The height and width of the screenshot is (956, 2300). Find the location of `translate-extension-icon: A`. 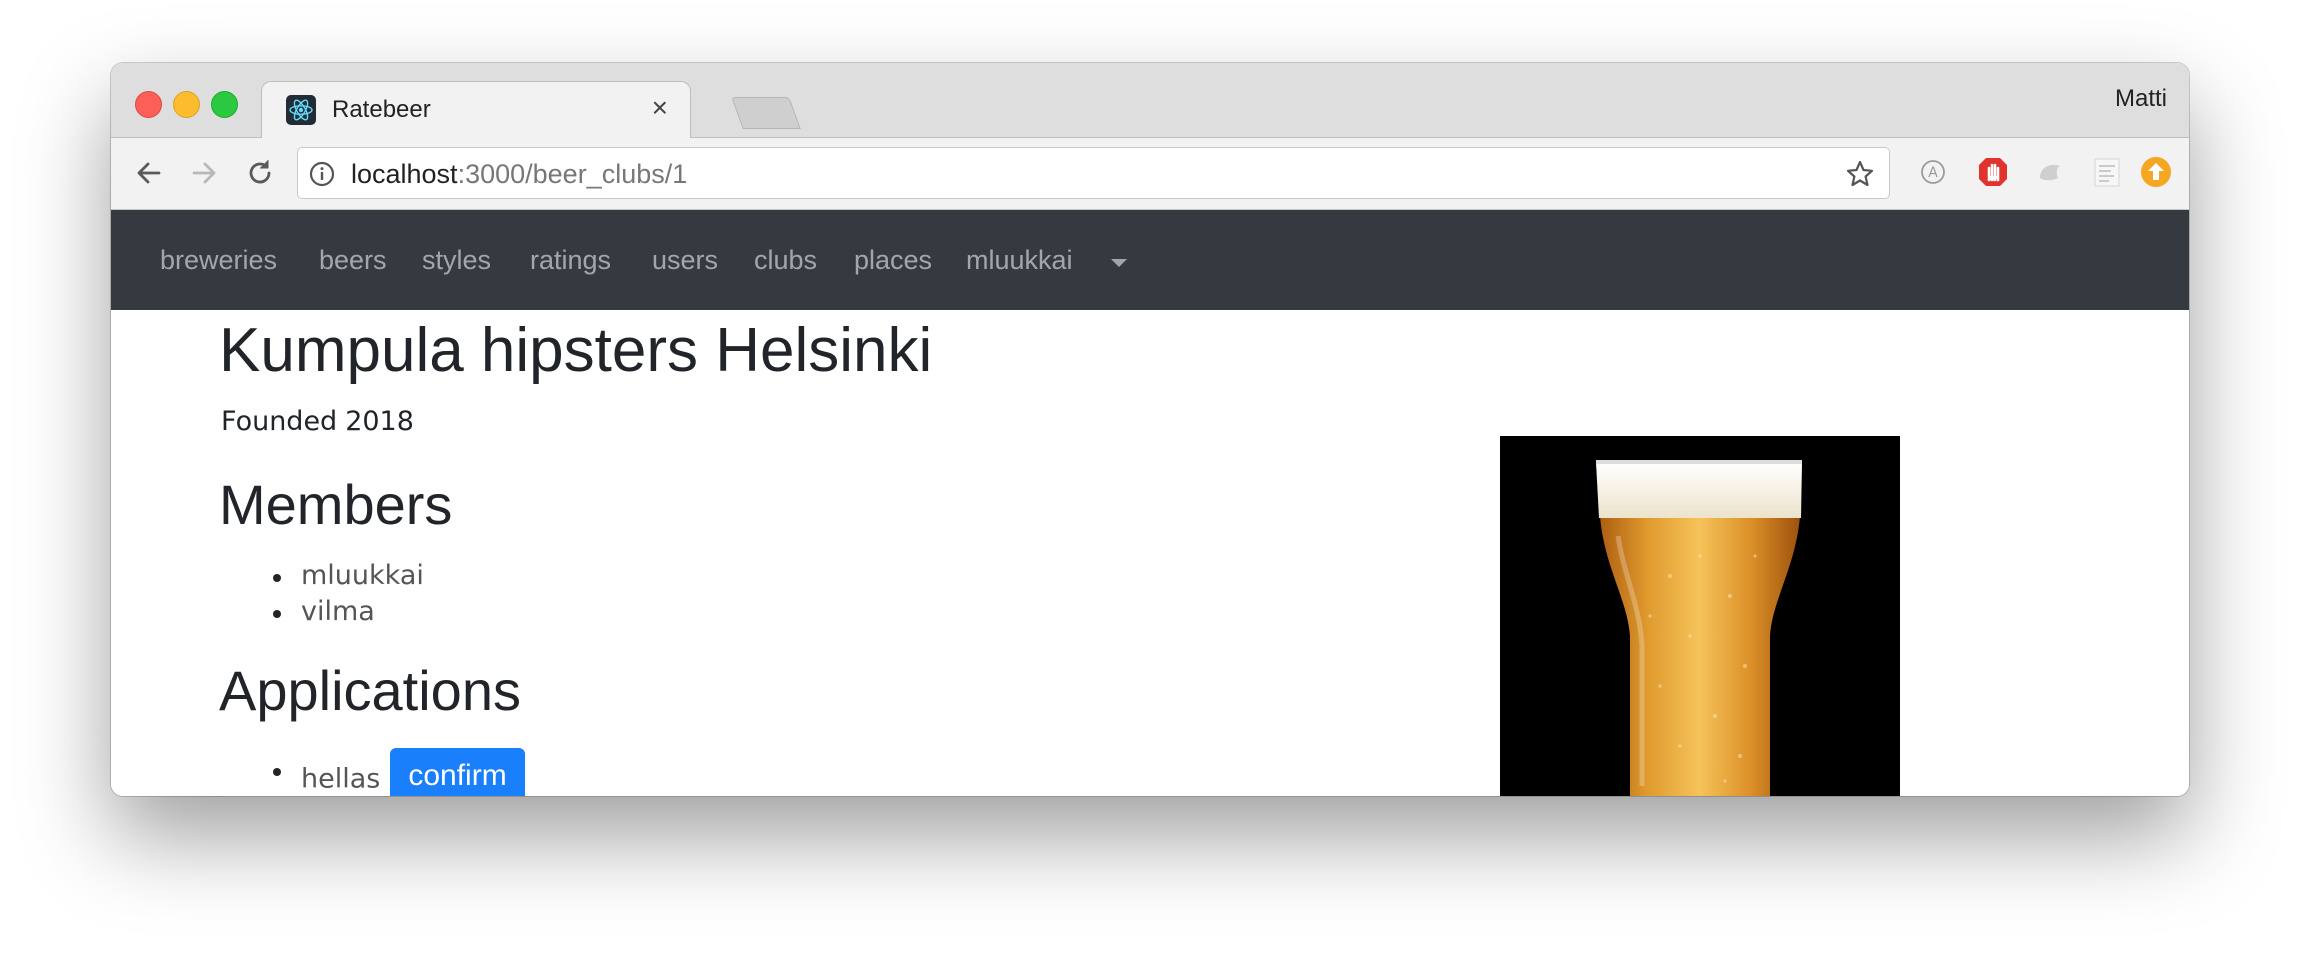

translate-extension-icon: A is located at coordinates (1933, 172).